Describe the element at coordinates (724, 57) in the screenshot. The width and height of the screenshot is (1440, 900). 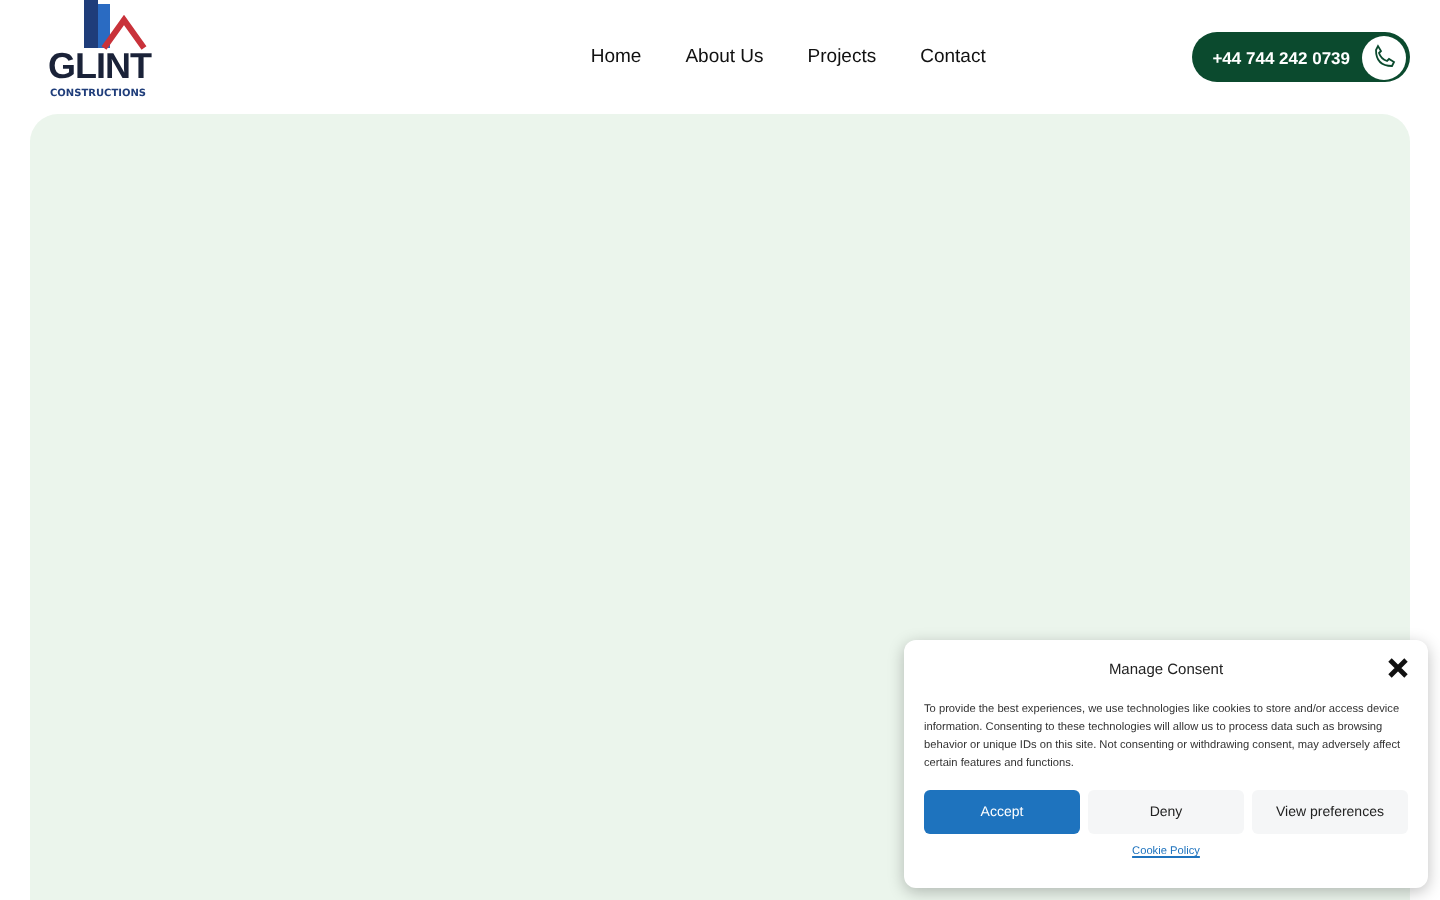
I see `nav-link: About Us` at that location.